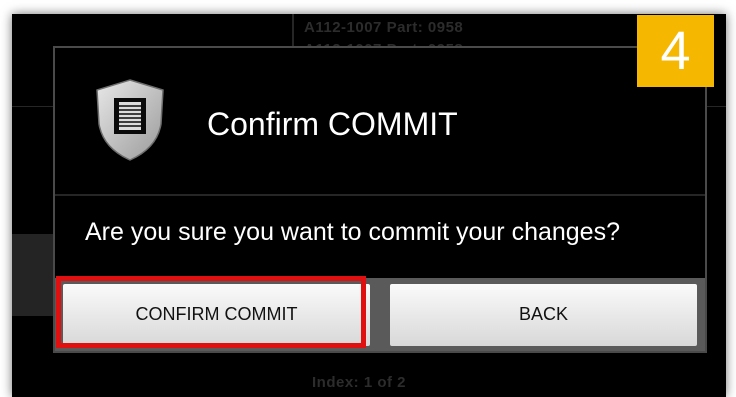 Image resolution: width=736 pixels, height=397 pixels. Describe the element at coordinates (384, 27) in the screenshot. I see `background-text-1: A112-1007 Part: 0958` at that location.